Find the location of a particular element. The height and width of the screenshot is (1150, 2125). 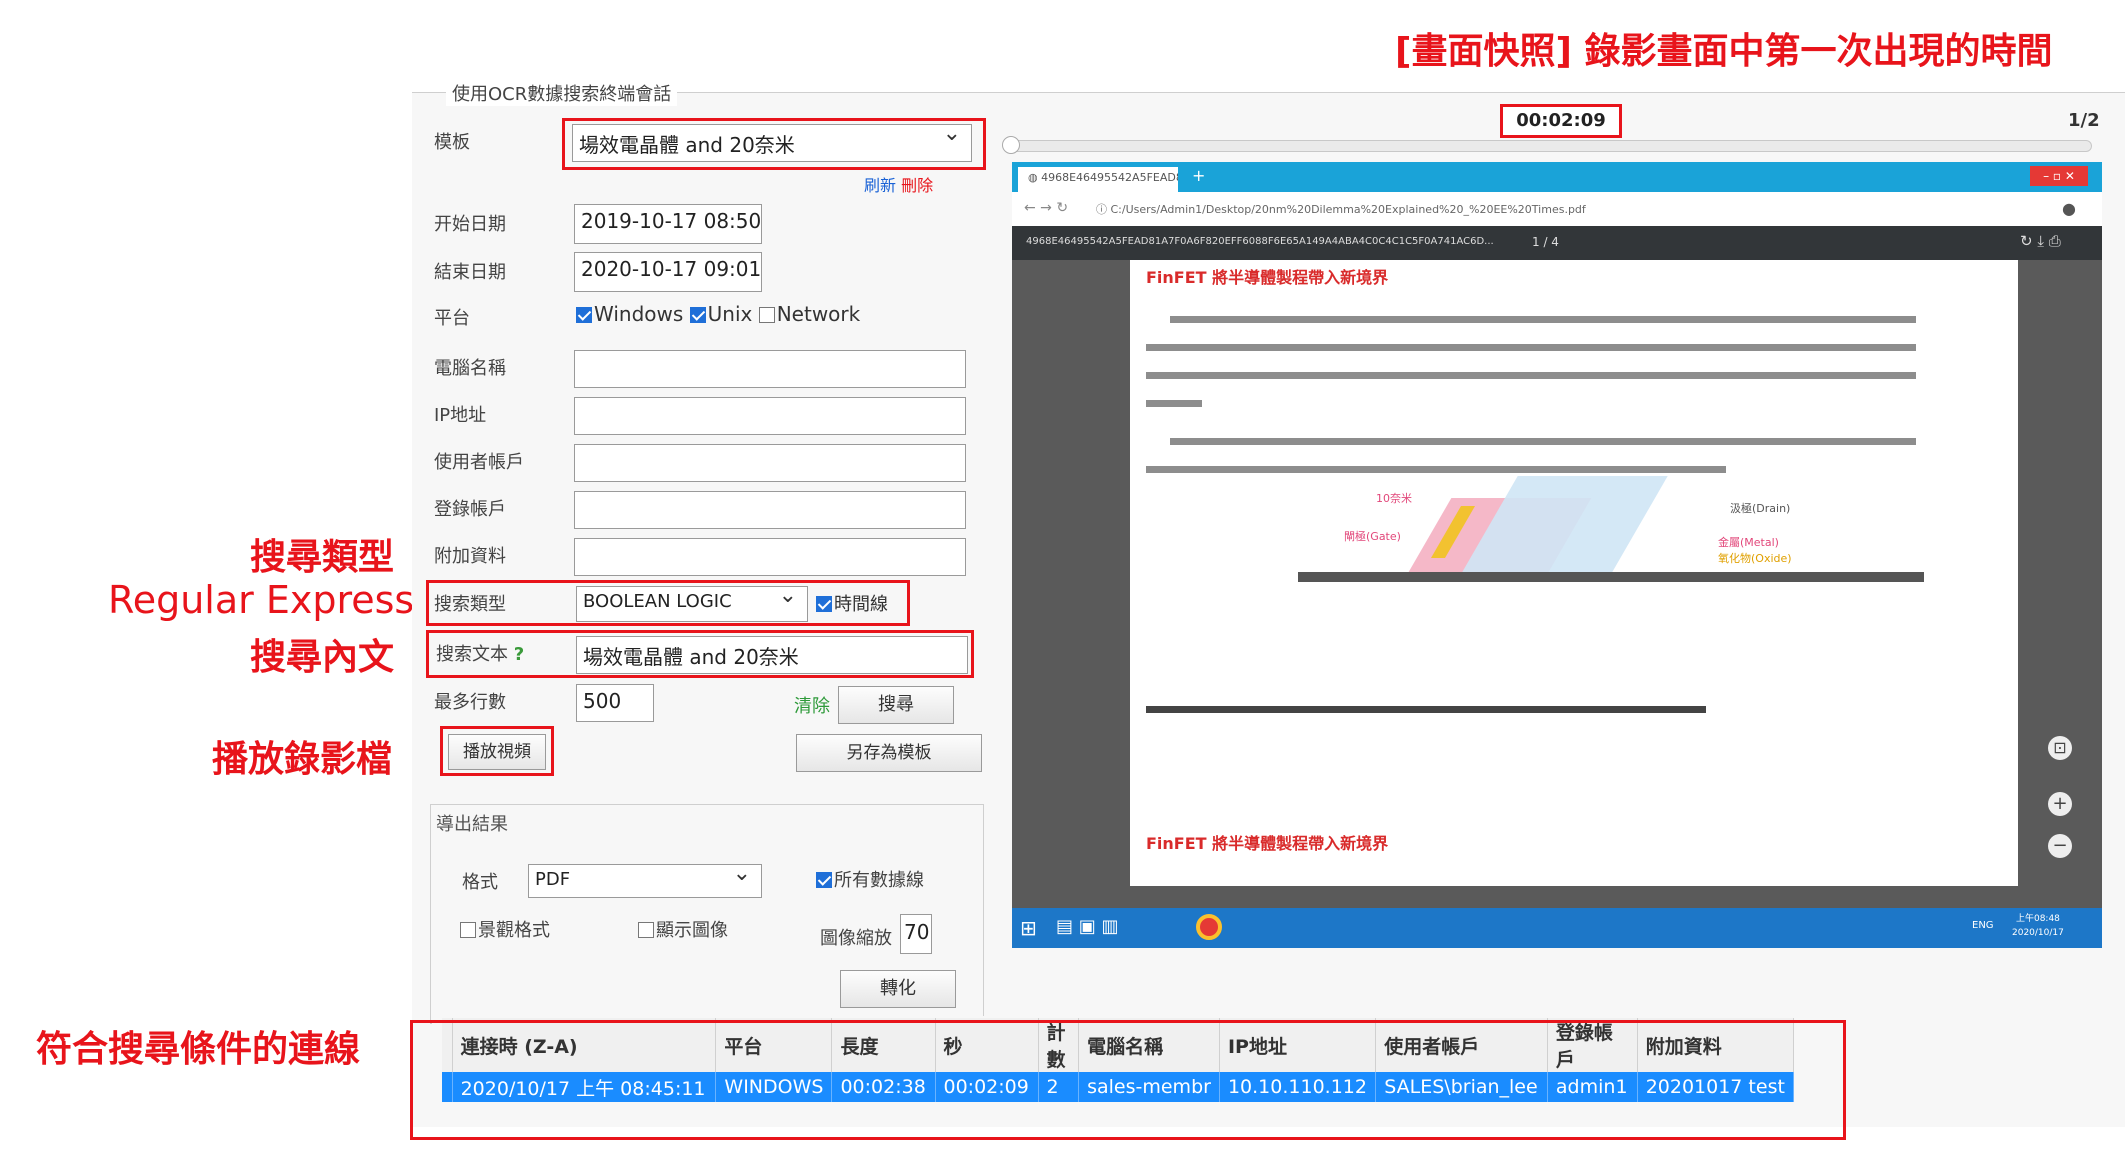

player-progress-handle is located at coordinates (1011, 145).